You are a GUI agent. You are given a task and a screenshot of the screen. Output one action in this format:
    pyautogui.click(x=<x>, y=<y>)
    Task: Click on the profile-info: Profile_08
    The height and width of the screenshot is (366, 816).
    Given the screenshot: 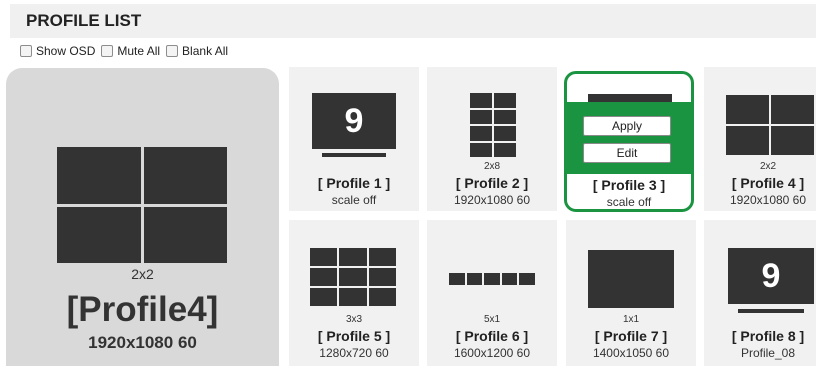 What is the action you would take?
    pyautogui.click(x=768, y=353)
    